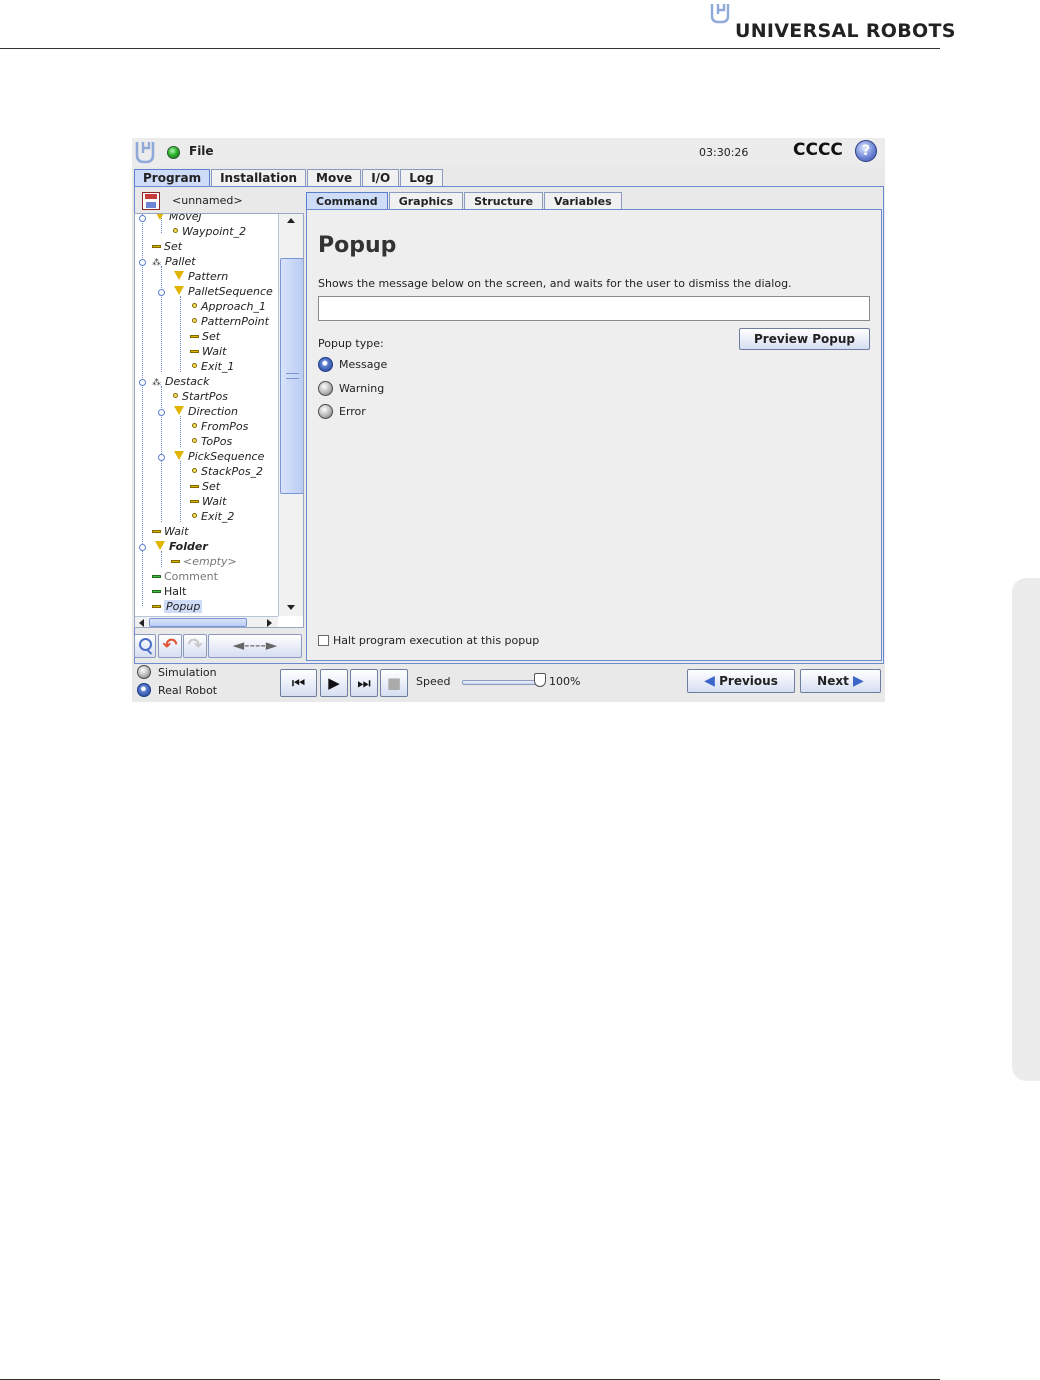 This screenshot has width=1040, height=1380. Describe the element at coordinates (219, 456) in the screenshot. I see `tree-node-picksequence: PickSequence` at that location.